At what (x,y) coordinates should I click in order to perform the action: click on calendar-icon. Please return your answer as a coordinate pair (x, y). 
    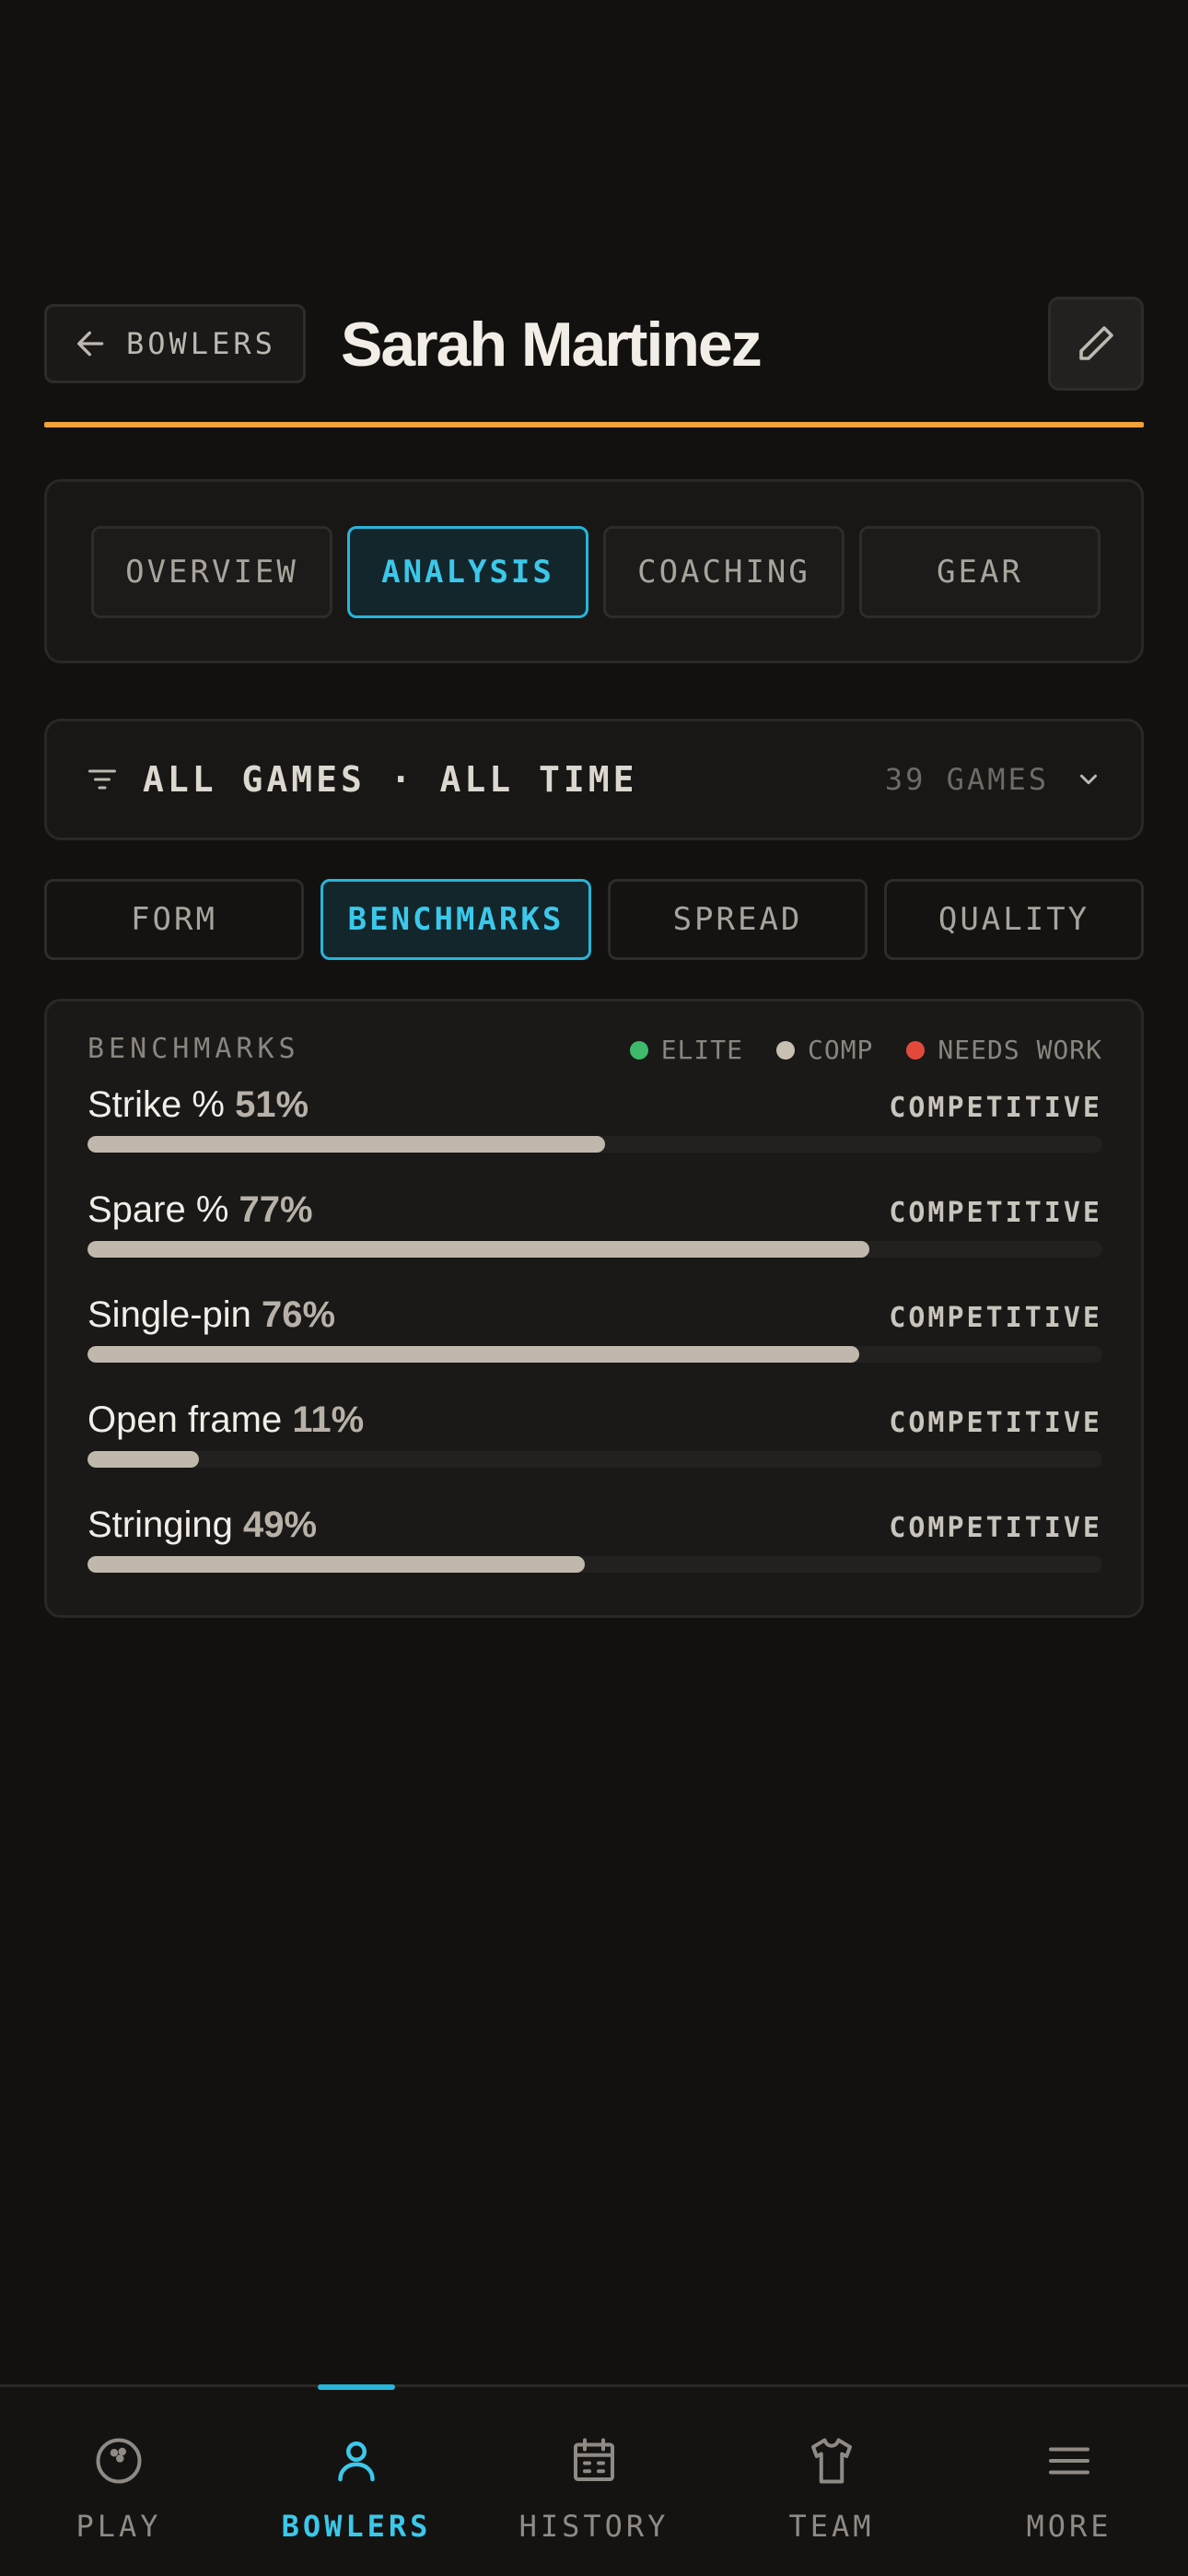
    Looking at the image, I should click on (594, 2459).